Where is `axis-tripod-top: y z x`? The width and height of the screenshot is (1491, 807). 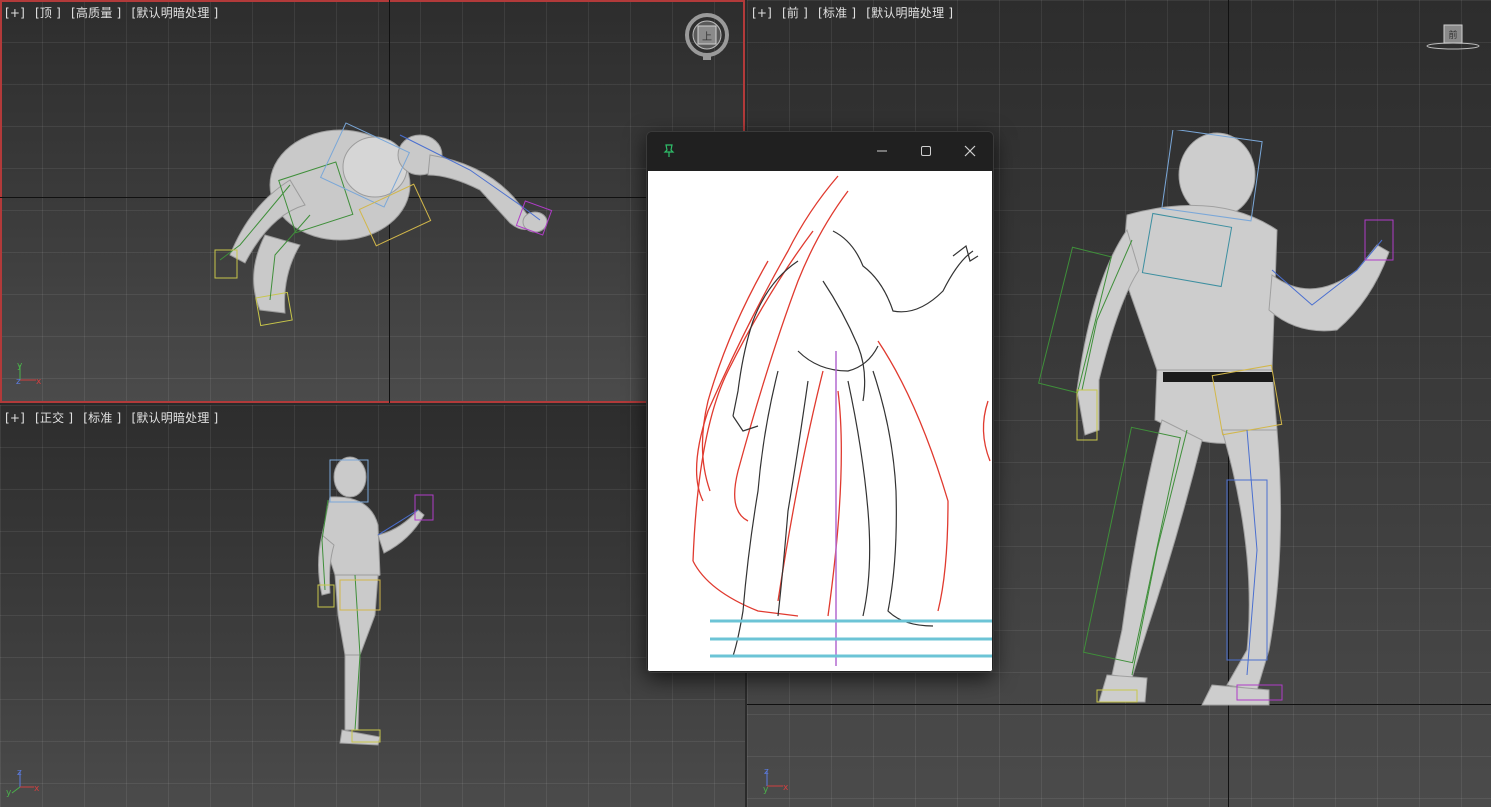
axis-tripod-top: y z x is located at coordinates (34, 375).